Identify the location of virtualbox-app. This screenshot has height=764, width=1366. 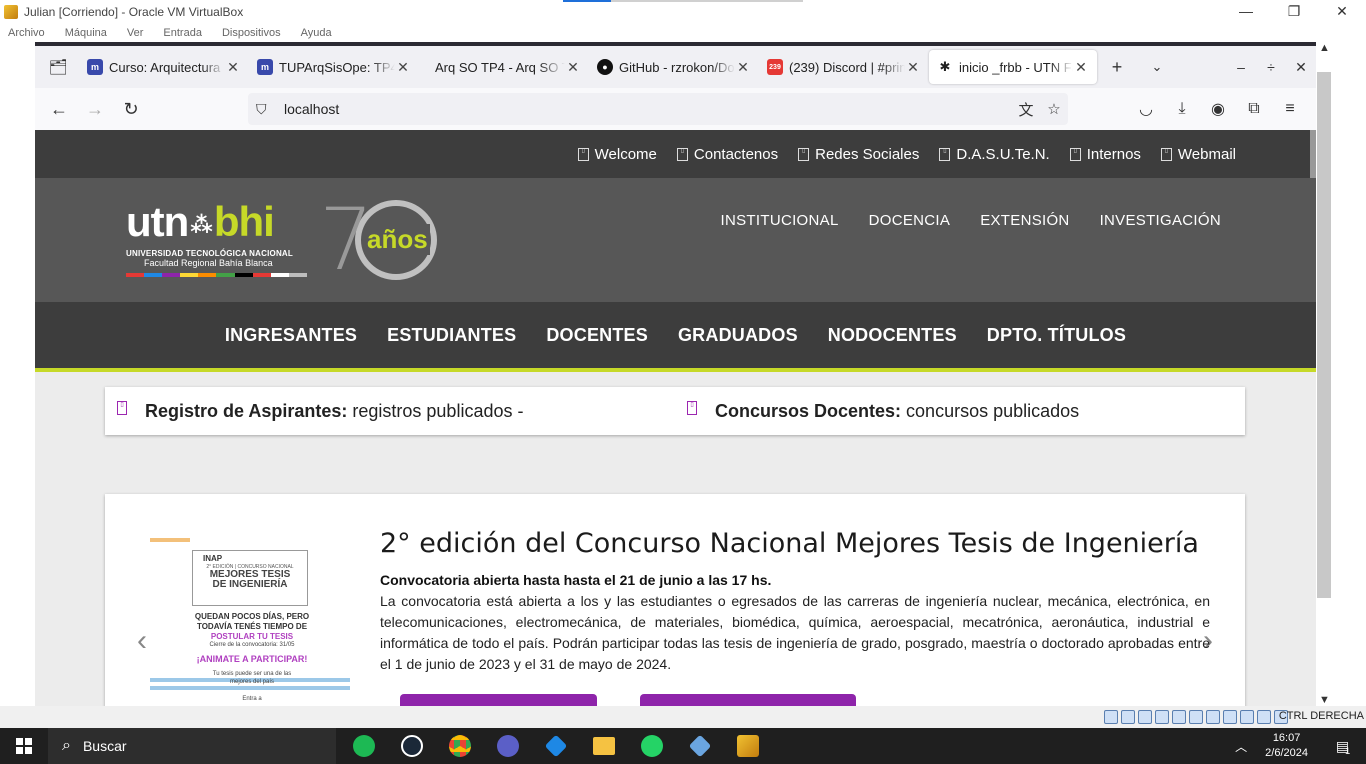
(700, 746).